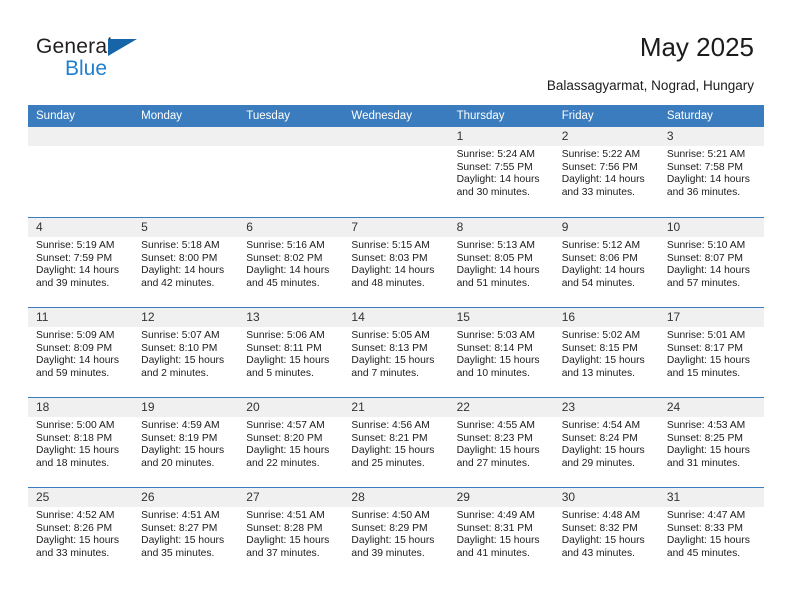 The image size is (792, 612). Describe the element at coordinates (358, 497) in the screenshot. I see `day-number: 28` at that location.